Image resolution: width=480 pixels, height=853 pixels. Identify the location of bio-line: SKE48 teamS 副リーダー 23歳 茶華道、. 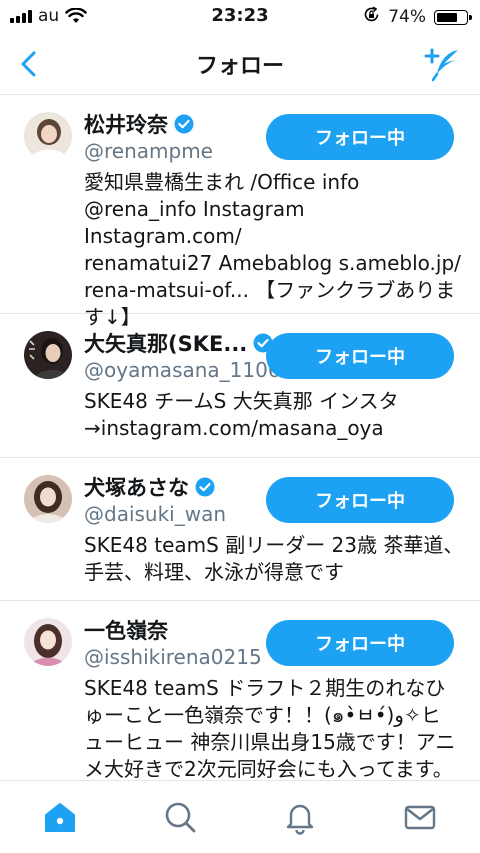
(274, 545).